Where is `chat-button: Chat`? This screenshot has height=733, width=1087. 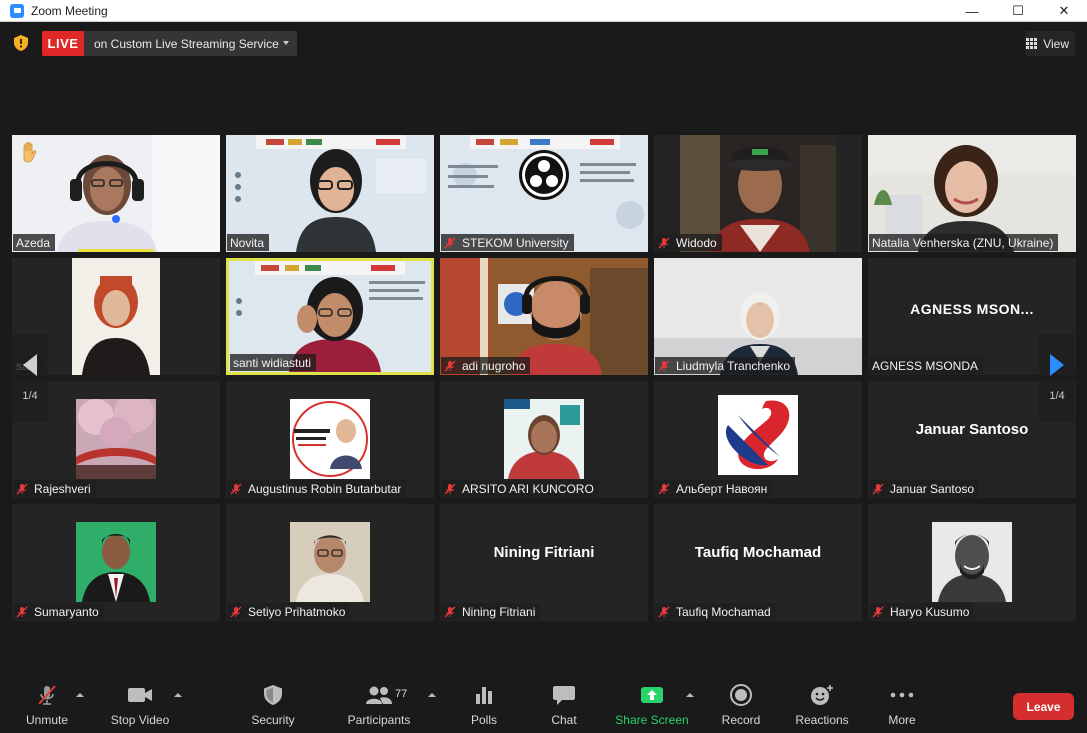 chat-button: Chat is located at coordinates (564, 706).